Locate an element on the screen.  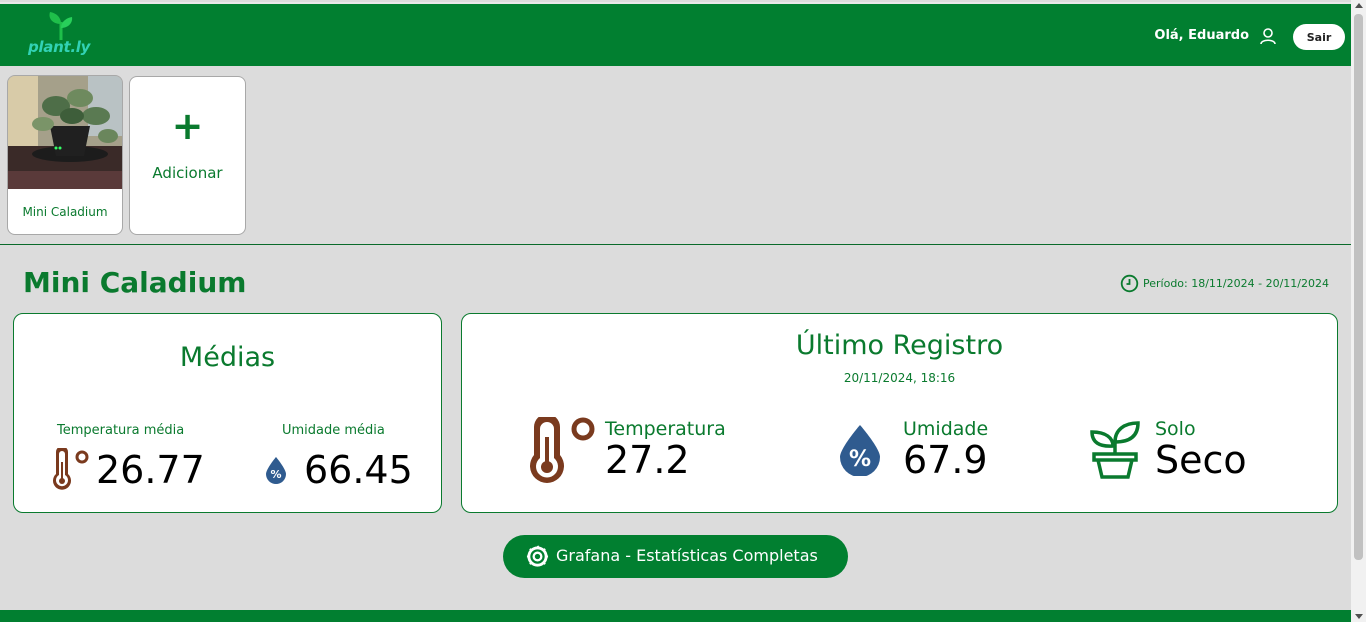
scrollbar-thumb is located at coordinates (1358, 287).